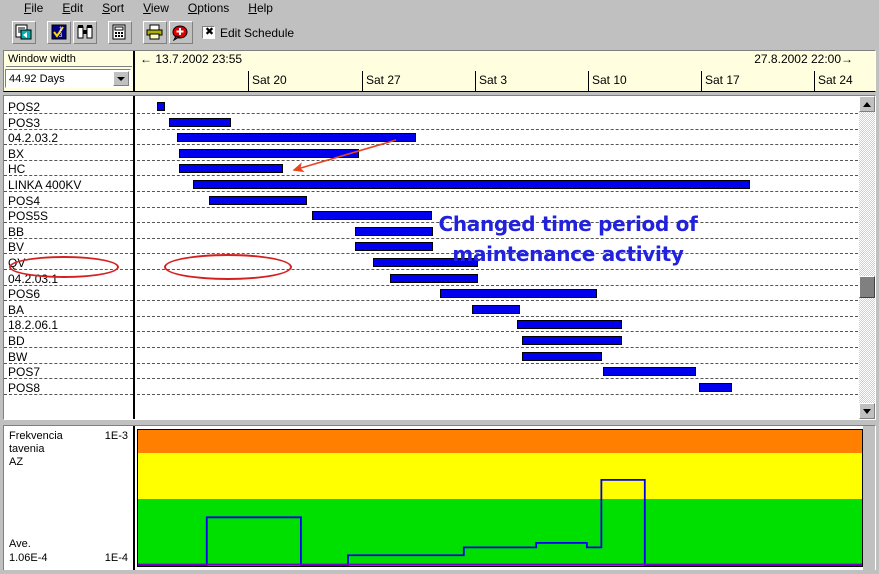 This screenshot has width=879, height=574. I want to click on window-width-group: Window width 44.92 Days, so click(69, 71).